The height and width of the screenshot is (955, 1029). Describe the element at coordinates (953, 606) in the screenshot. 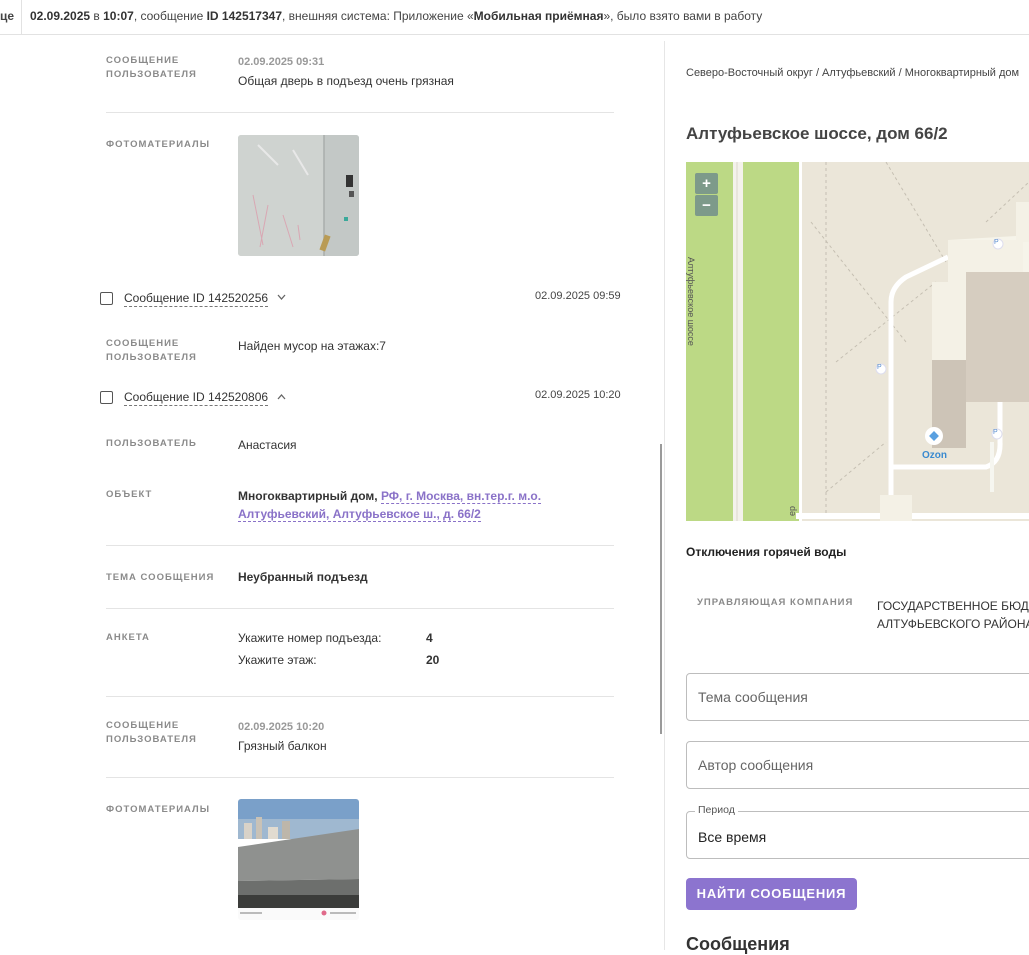

I see `management-company-line: ГОСУДАРСТВЕННОЕ БЮДЖ` at that location.